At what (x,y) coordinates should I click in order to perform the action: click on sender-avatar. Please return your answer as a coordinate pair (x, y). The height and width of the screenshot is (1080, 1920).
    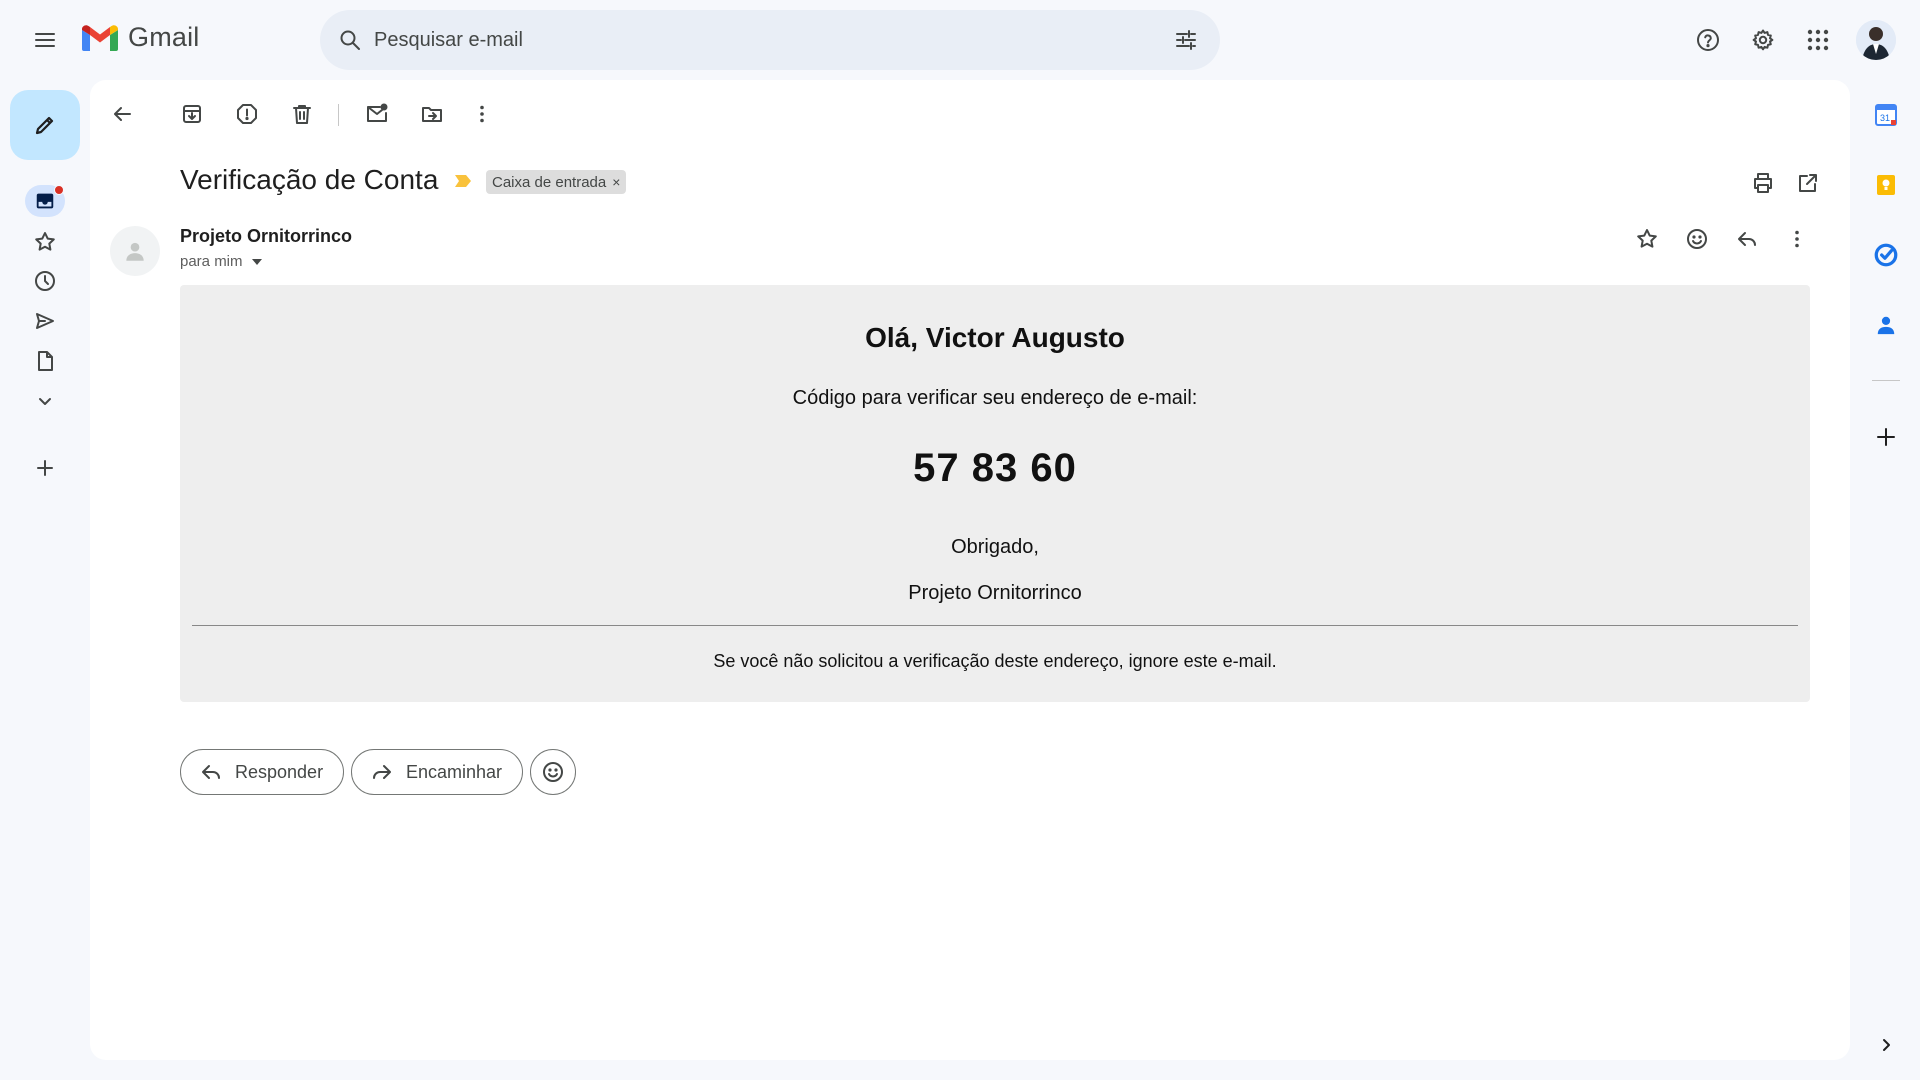
    Looking at the image, I should click on (135, 251).